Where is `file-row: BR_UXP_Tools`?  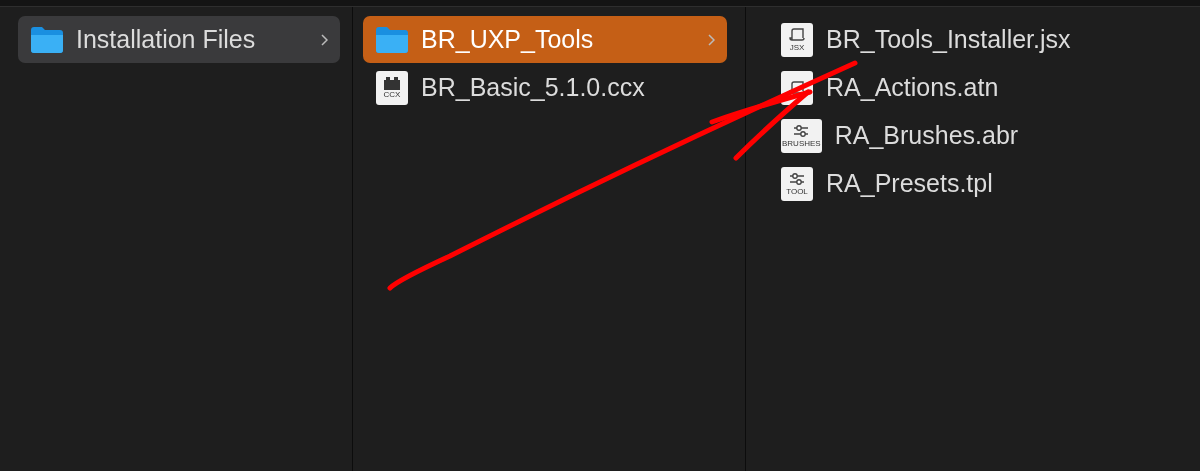
file-row: BR_UXP_Tools is located at coordinates (545, 39).